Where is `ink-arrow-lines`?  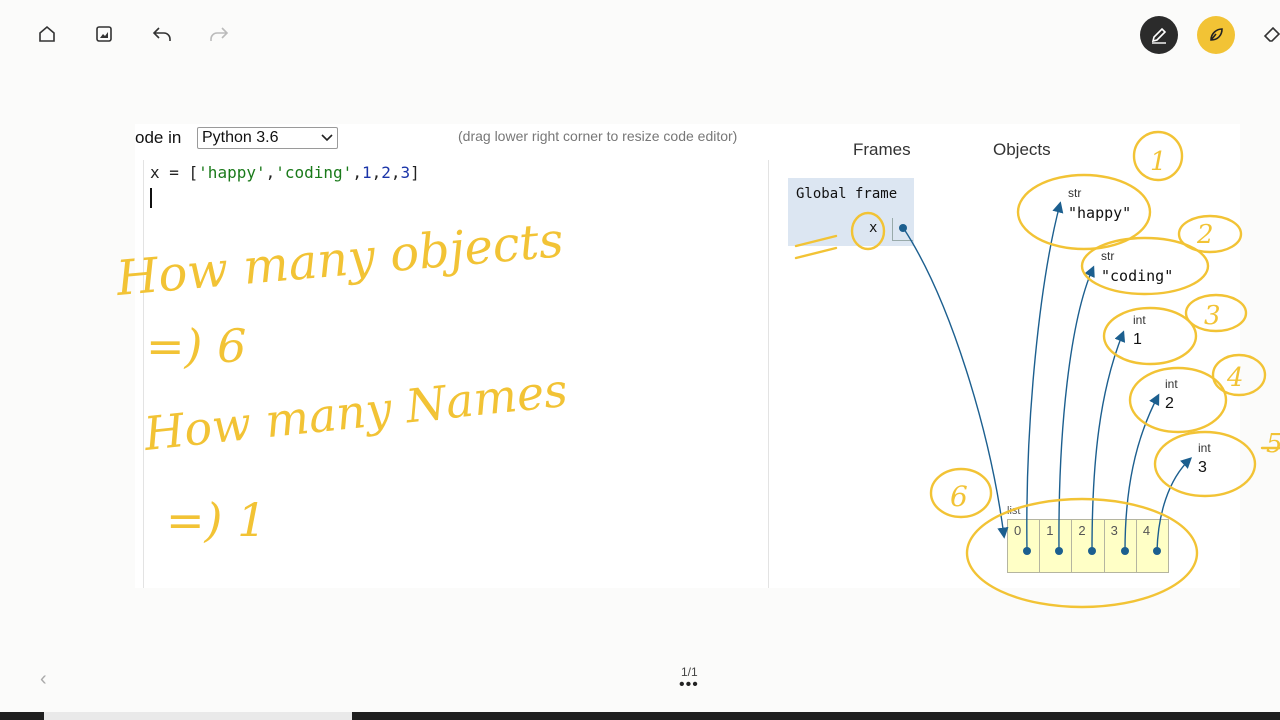 ink-arrow-lines is located at coordinates (816, 247).